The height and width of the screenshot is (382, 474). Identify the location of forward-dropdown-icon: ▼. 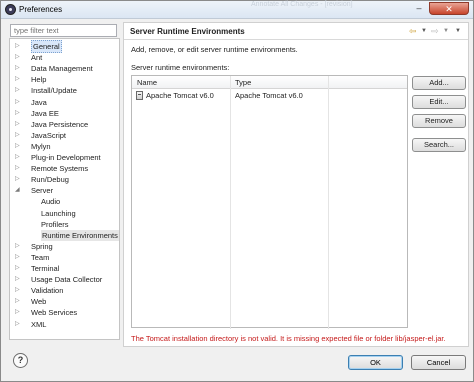
(446, 31).